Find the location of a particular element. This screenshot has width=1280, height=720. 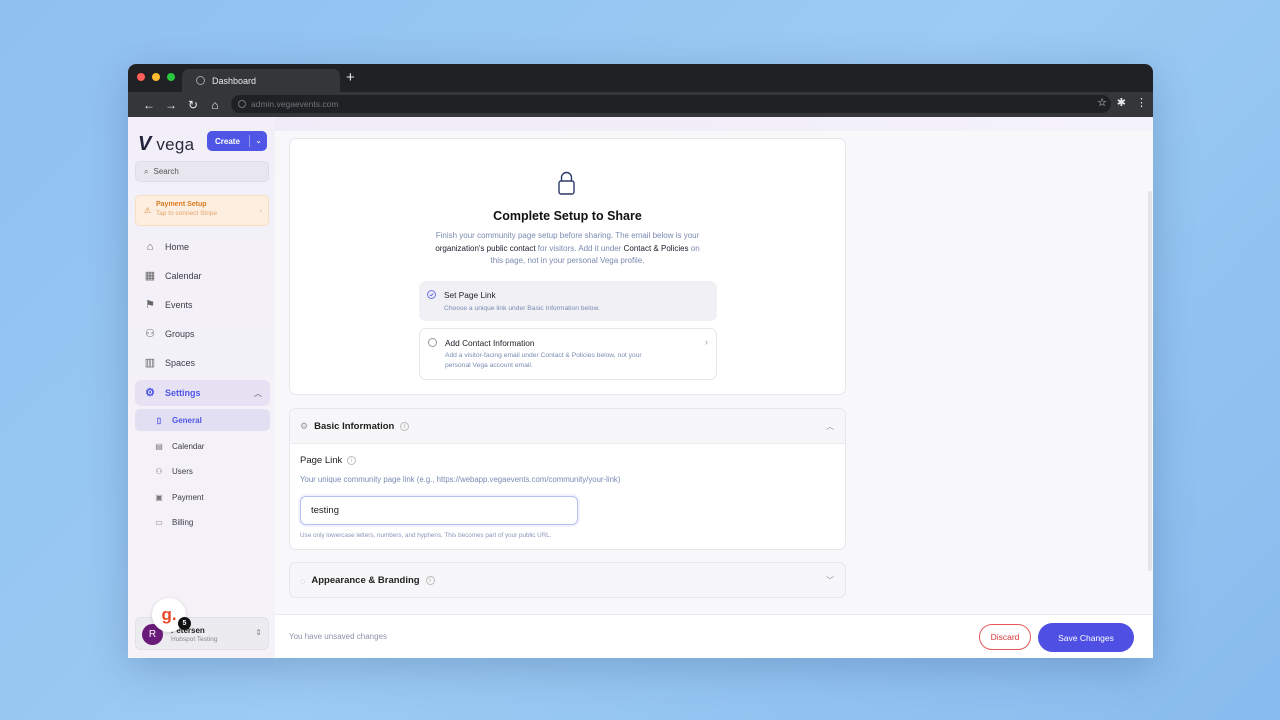

page-link-label: Page Link i is located at coordinates (328, 460).